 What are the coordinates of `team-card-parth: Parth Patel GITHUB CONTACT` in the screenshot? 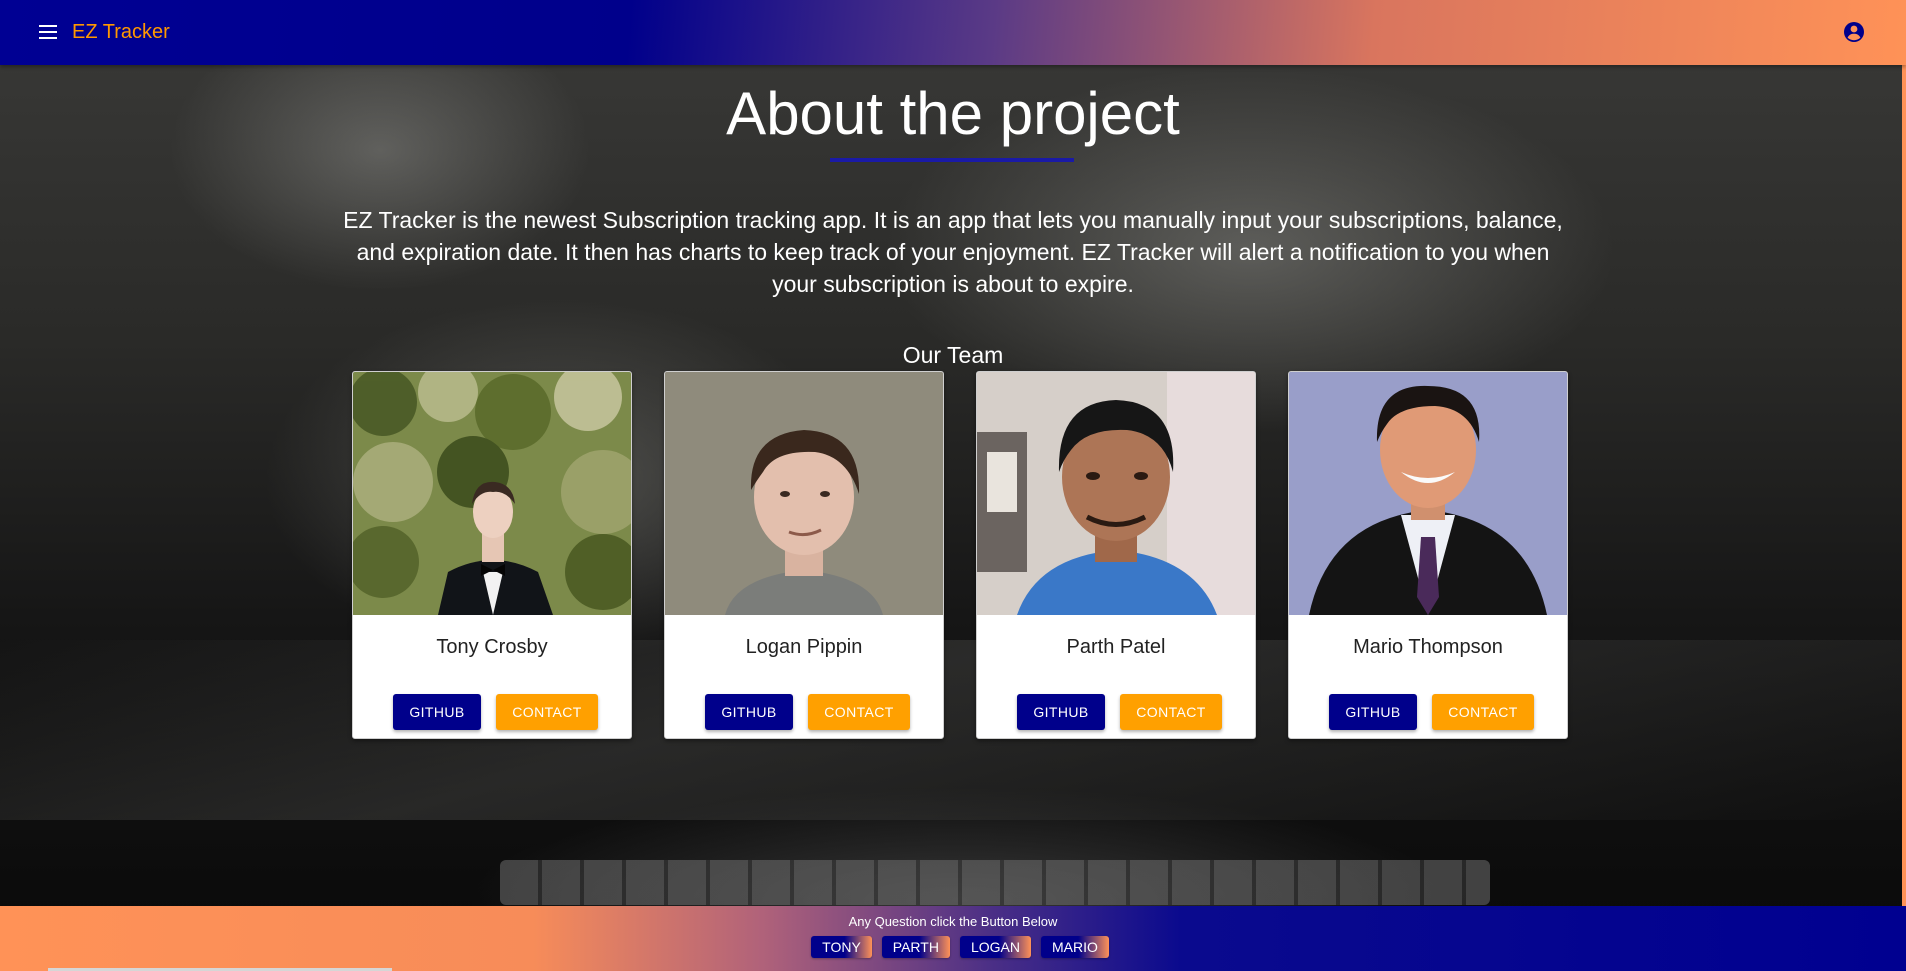 It's located at (1116, 555).